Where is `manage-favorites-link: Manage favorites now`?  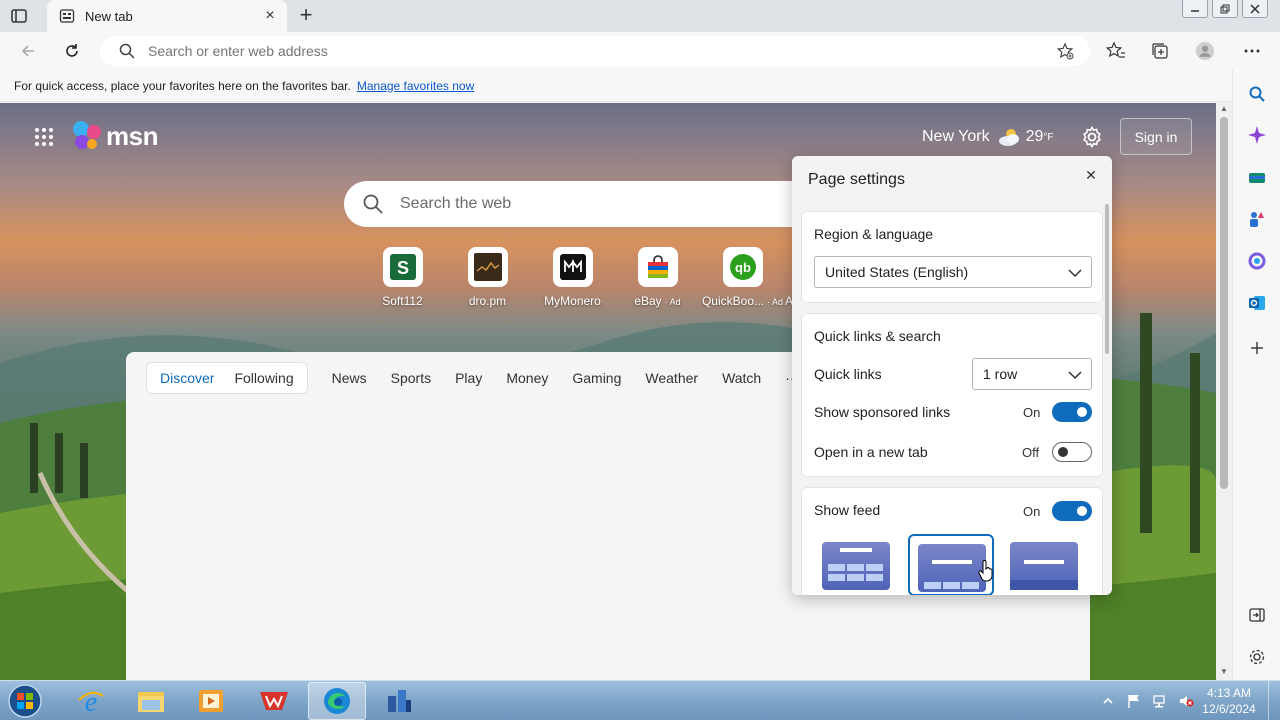 manage-favorites-link: Manage favorites now is located at coordinates (415, 86).